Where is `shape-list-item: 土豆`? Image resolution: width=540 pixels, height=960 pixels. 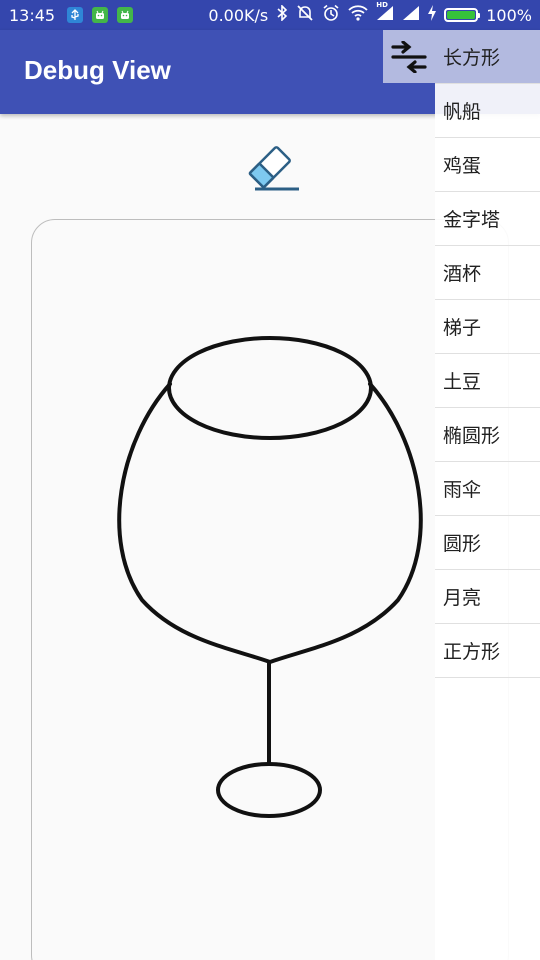 shape-list-item: 土豆 is located at coordinates (487, 381).